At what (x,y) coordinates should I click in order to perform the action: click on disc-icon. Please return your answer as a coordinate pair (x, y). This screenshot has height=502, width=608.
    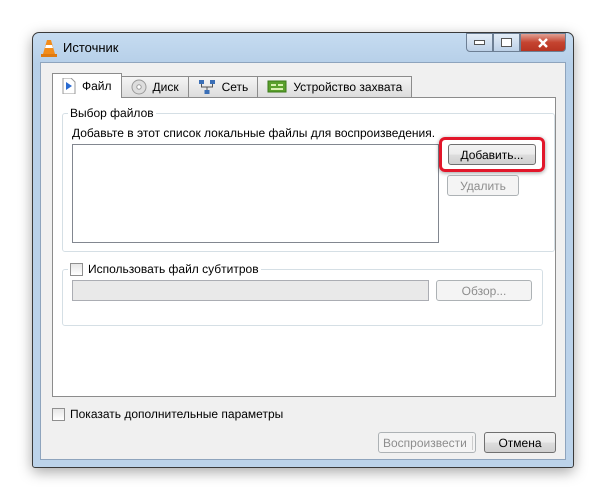
    Looking at the image, I should click on (138, 87).